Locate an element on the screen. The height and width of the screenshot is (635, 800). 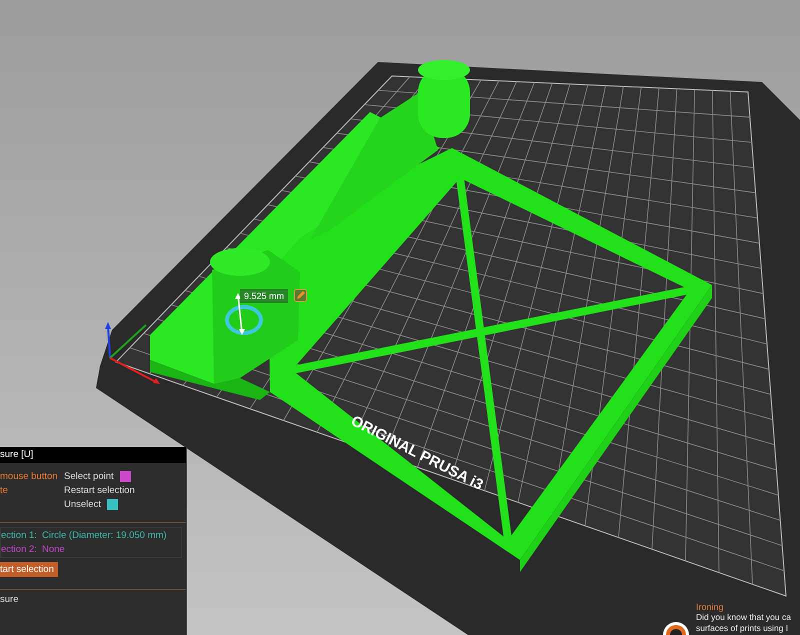
notification-text: Did you know that you ca is located at coordinates (743, 617).